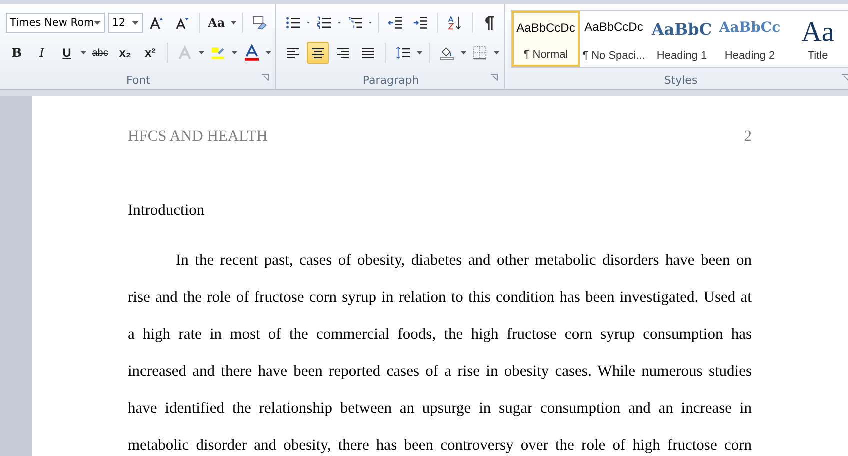 Image resolution: width=848 pixels, height=456 pixels. What do you see at coordinates (750, 39) in the screenshot?
I see `style-option: AaBbCc Heading 2` at bounding box center [750, 39].